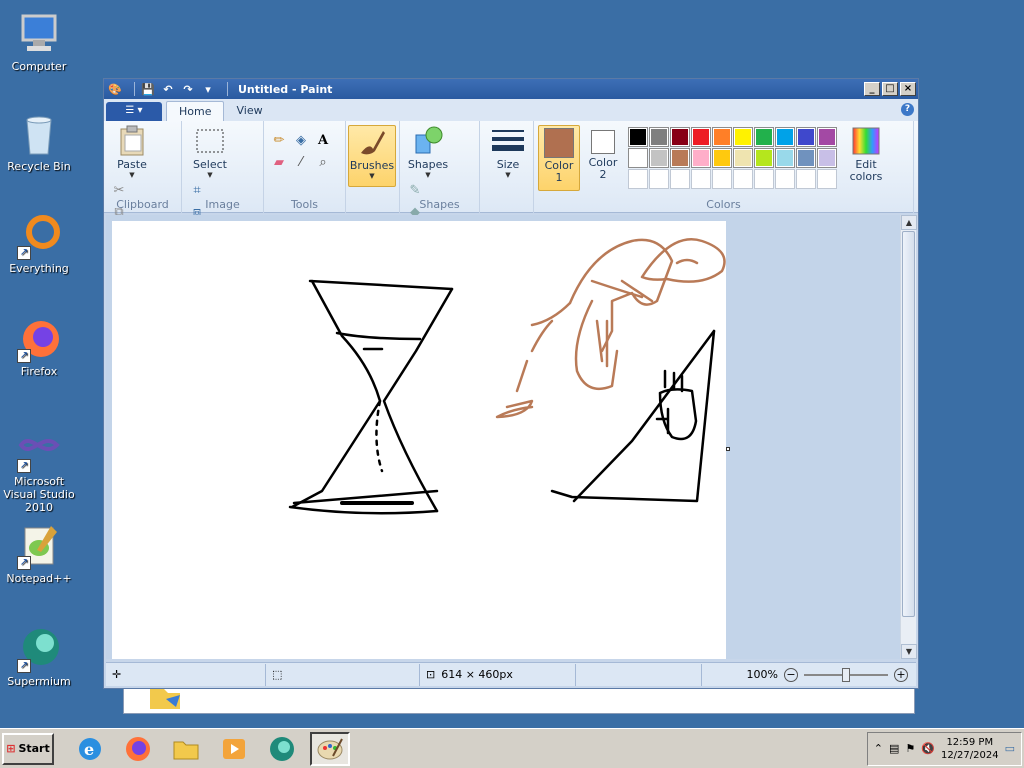 Image resolution: width=1024 pixels, height=768 pixels. I want to click on rainbow-palette-icon, so click(866, 141).